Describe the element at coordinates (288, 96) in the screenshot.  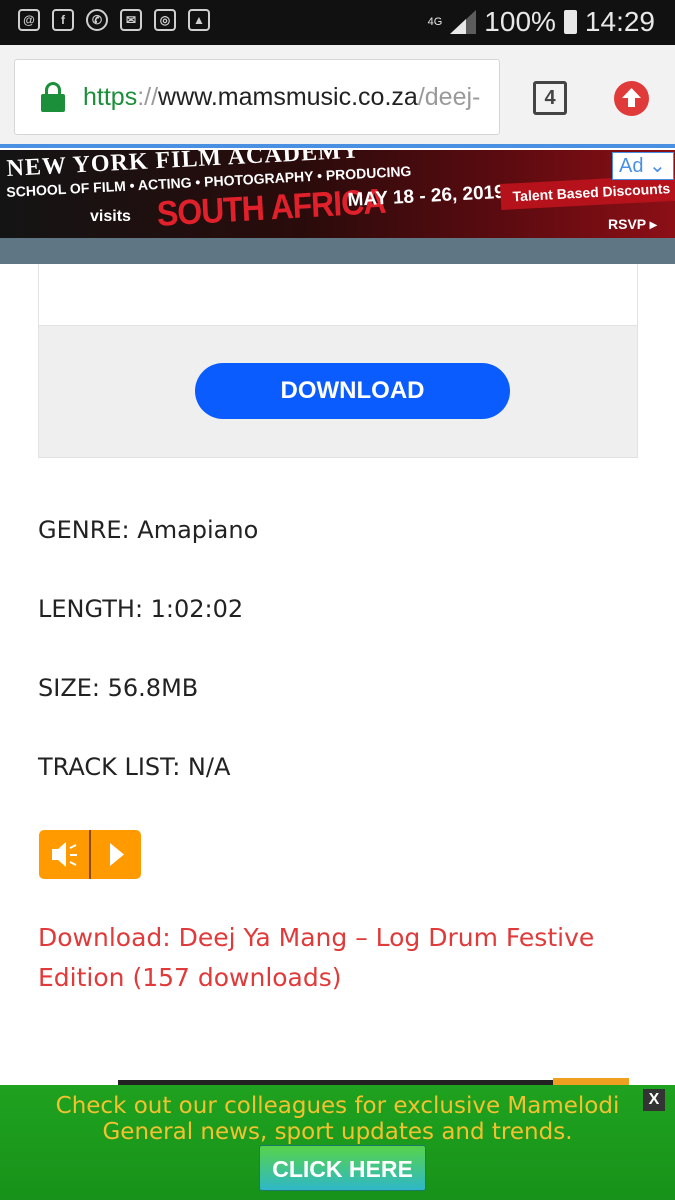
I see `url-host: www.mamsmusic.co.za` at that location.